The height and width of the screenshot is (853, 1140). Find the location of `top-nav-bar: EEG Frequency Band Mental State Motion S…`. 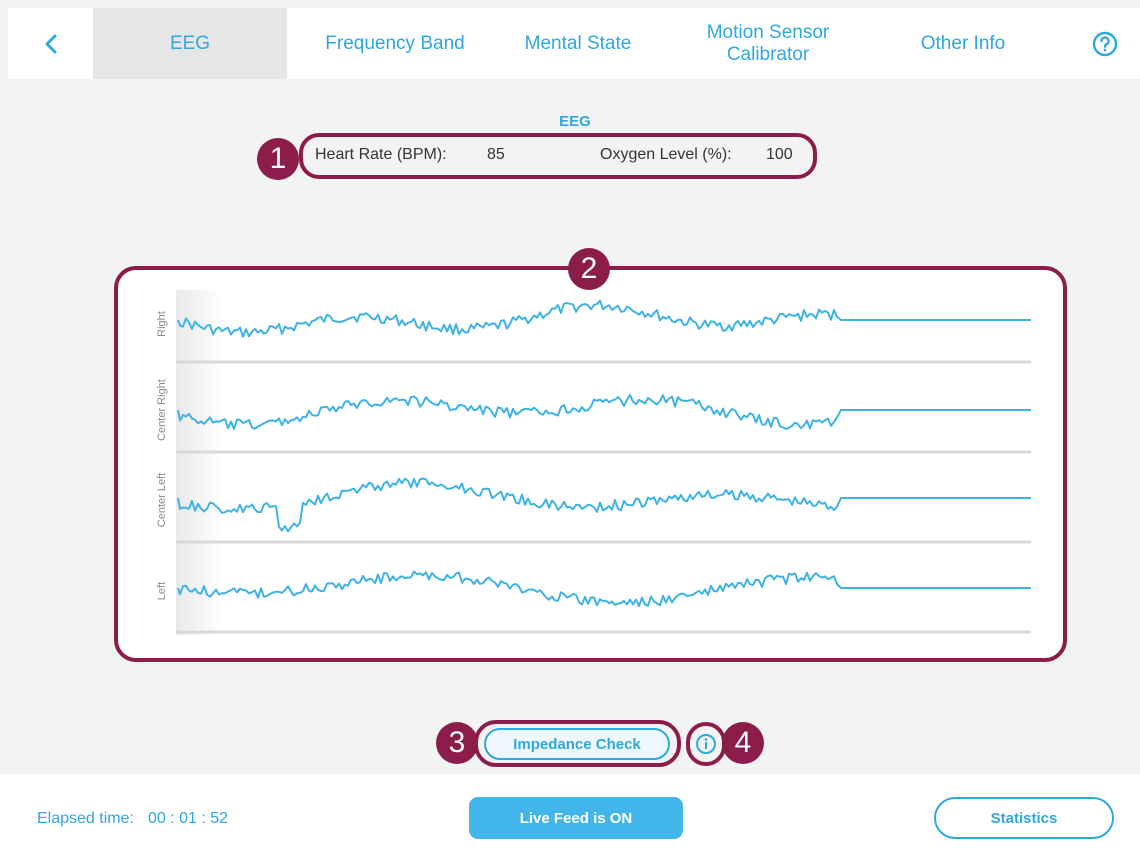

top-nav-bar: EEG Frequency Band Mental State Motion S… is located at coordinates (574, 43).